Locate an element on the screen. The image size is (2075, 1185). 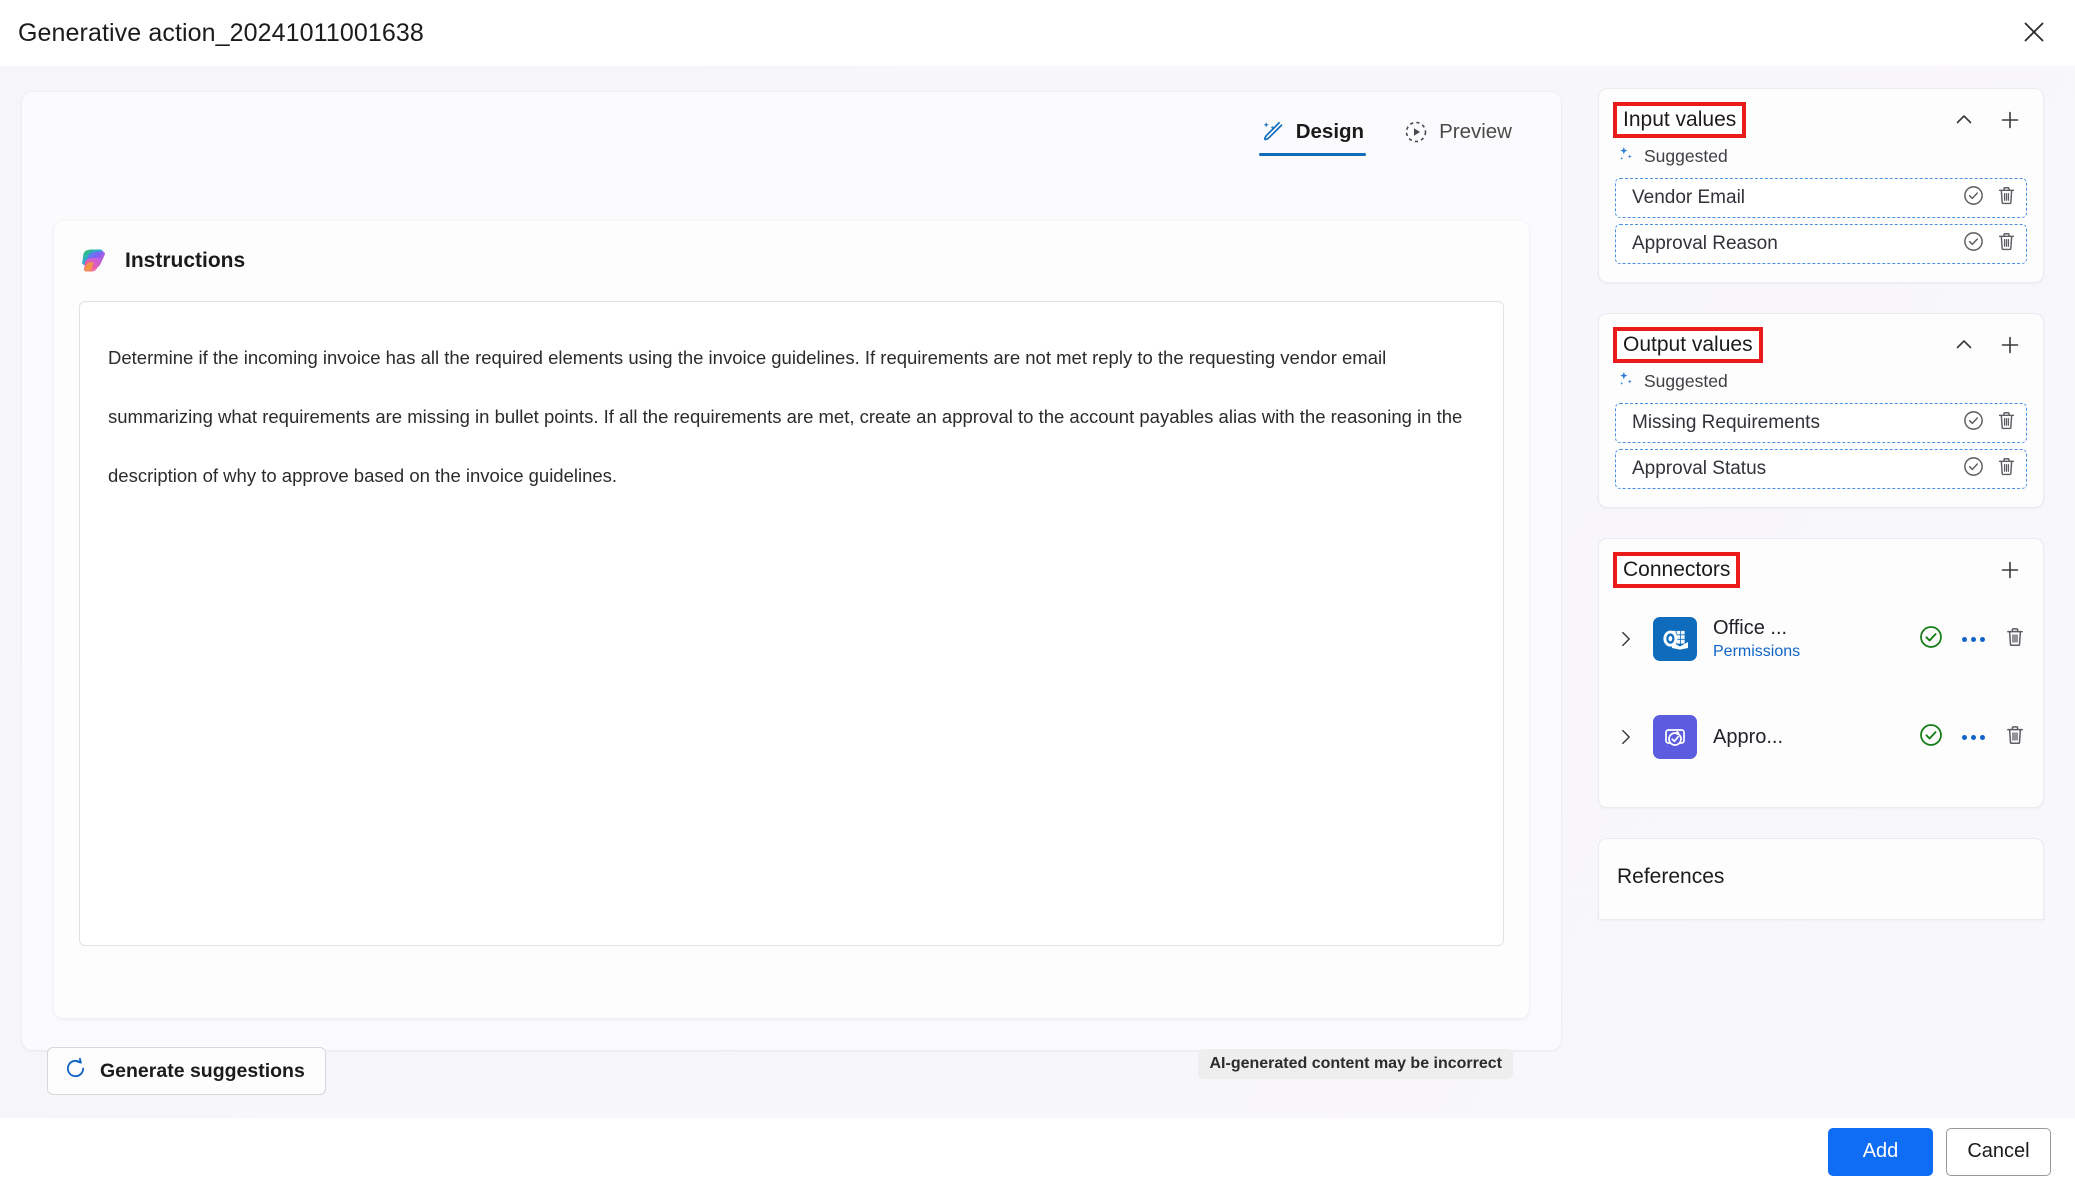
arrow-clockwise-icon is located at coordinates (75, 1071).